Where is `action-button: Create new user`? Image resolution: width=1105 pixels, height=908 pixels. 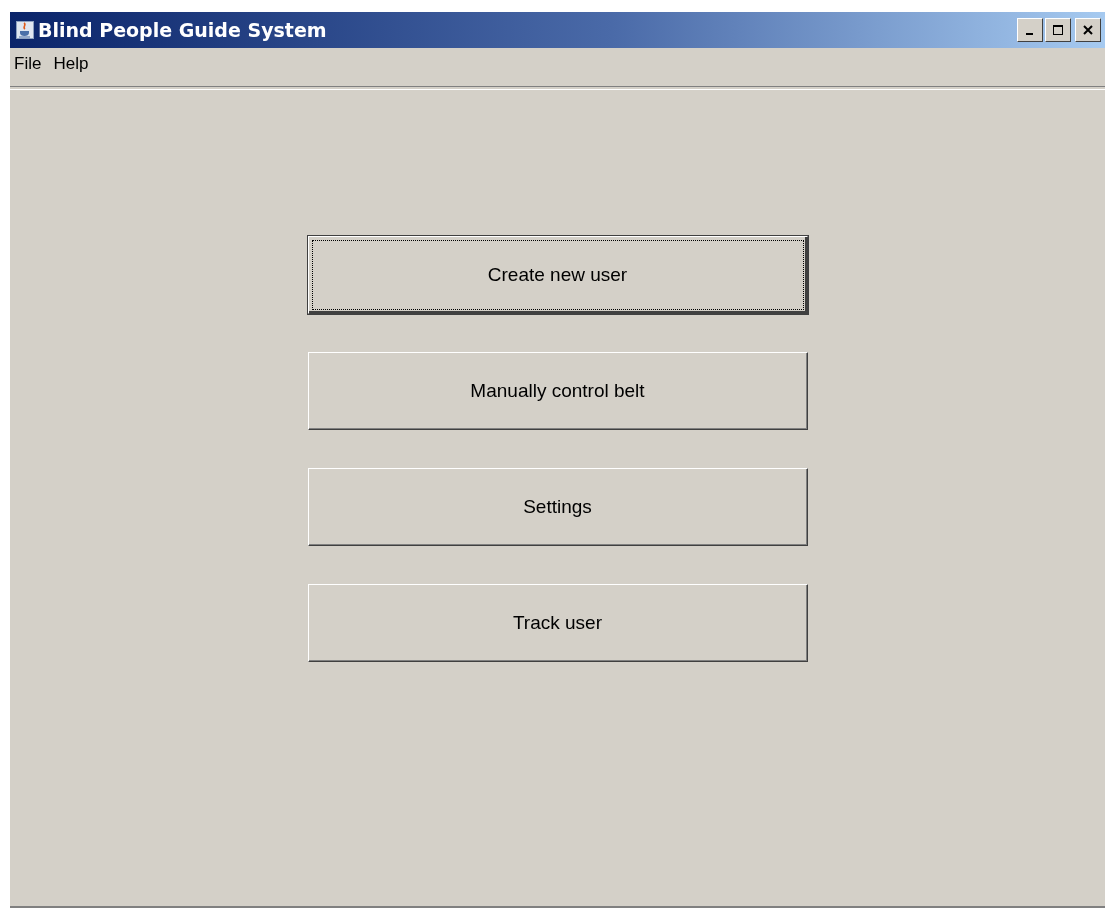
action-button: Create new user is located at coordinates (557, 275).